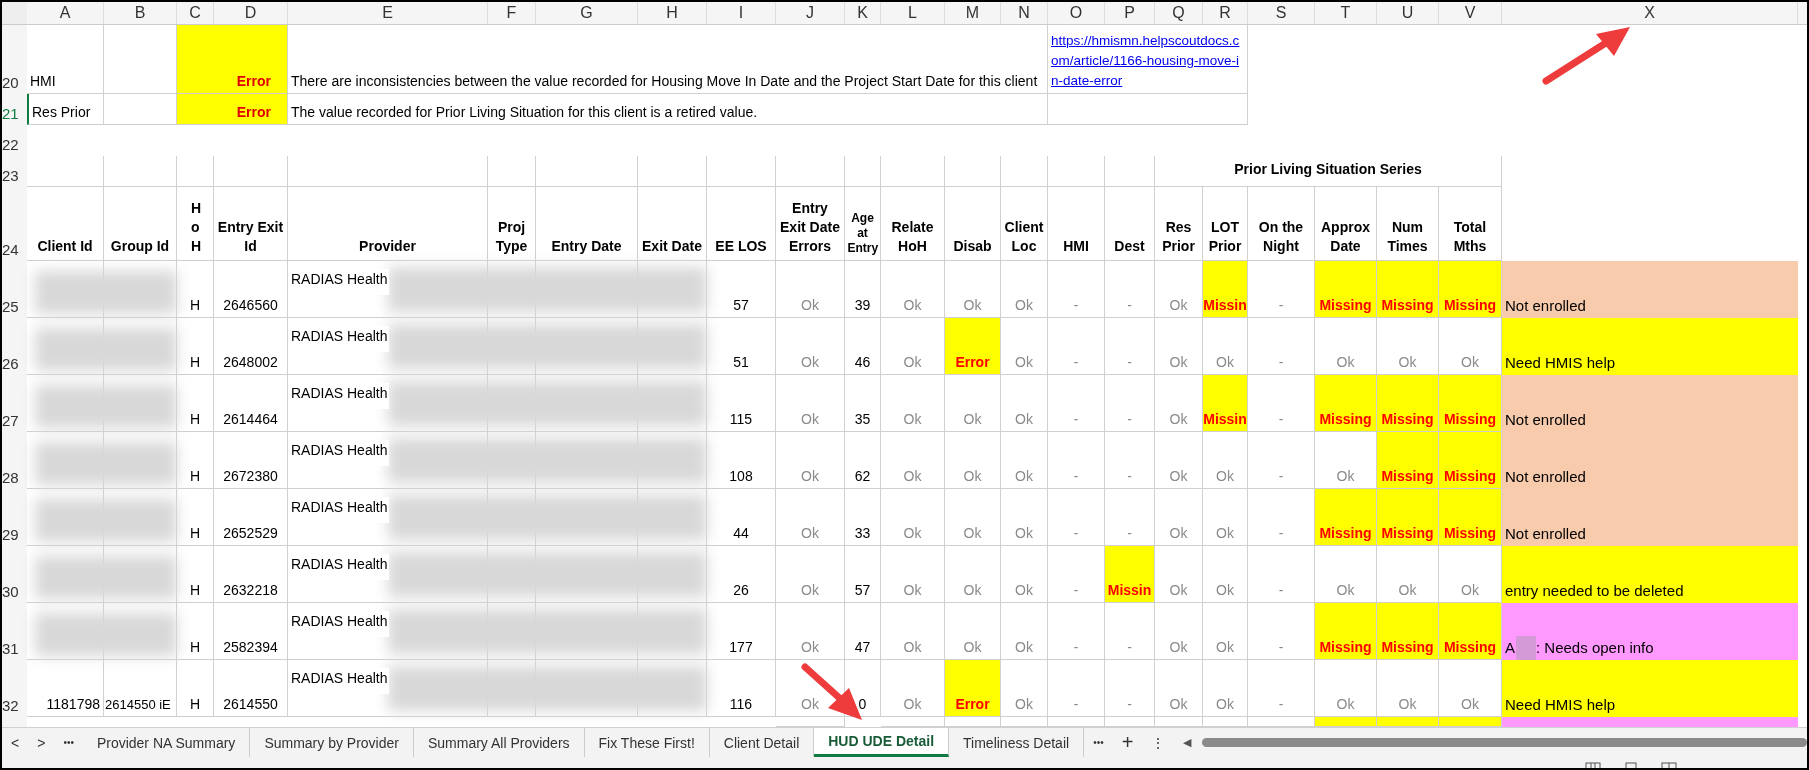 This screenshot has width=1809, height=770. I want to click on sheet-tab: HUD UDE Detail, so click(882, 742).